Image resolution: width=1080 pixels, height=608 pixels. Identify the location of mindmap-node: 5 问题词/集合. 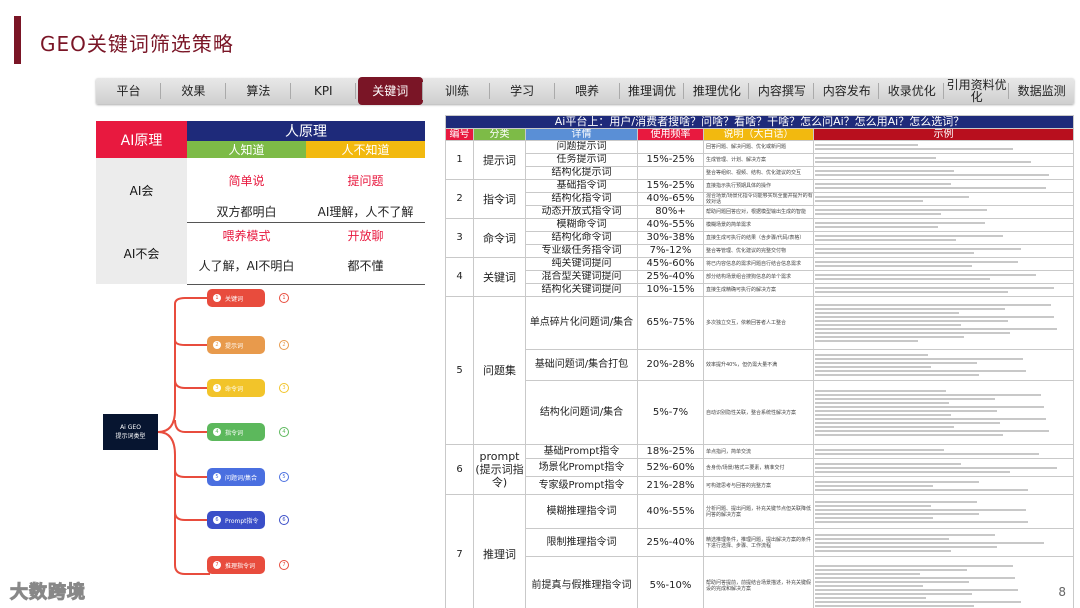
(236, 477).